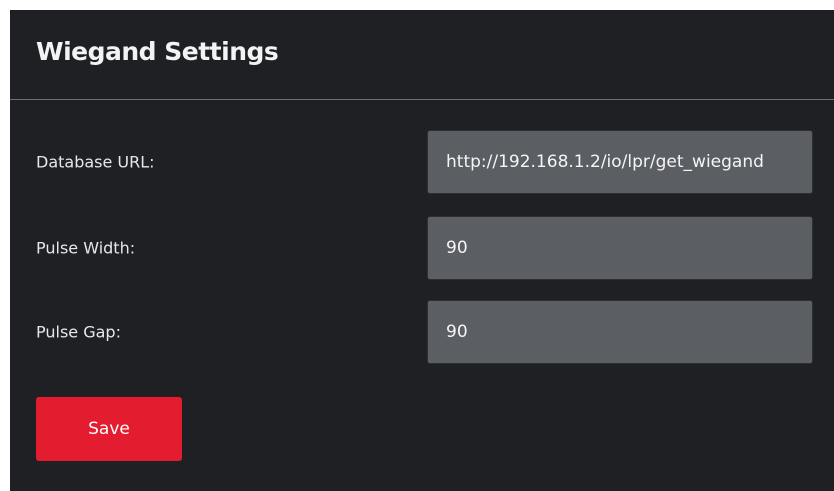  Describe the element at coordinates (620, 162) in the screenshot. I see `database-url-input` at that location.